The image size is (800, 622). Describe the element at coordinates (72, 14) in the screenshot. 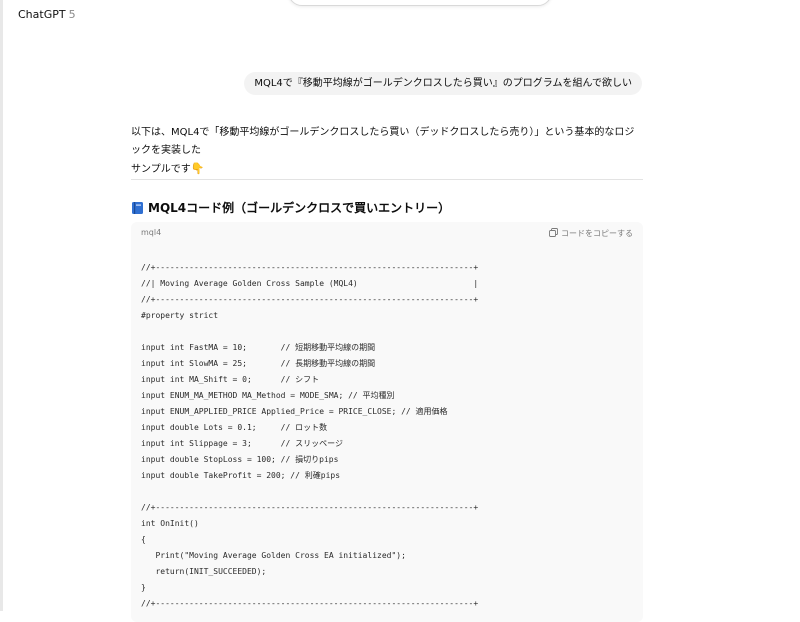

I see `model-version: 5` at that location.